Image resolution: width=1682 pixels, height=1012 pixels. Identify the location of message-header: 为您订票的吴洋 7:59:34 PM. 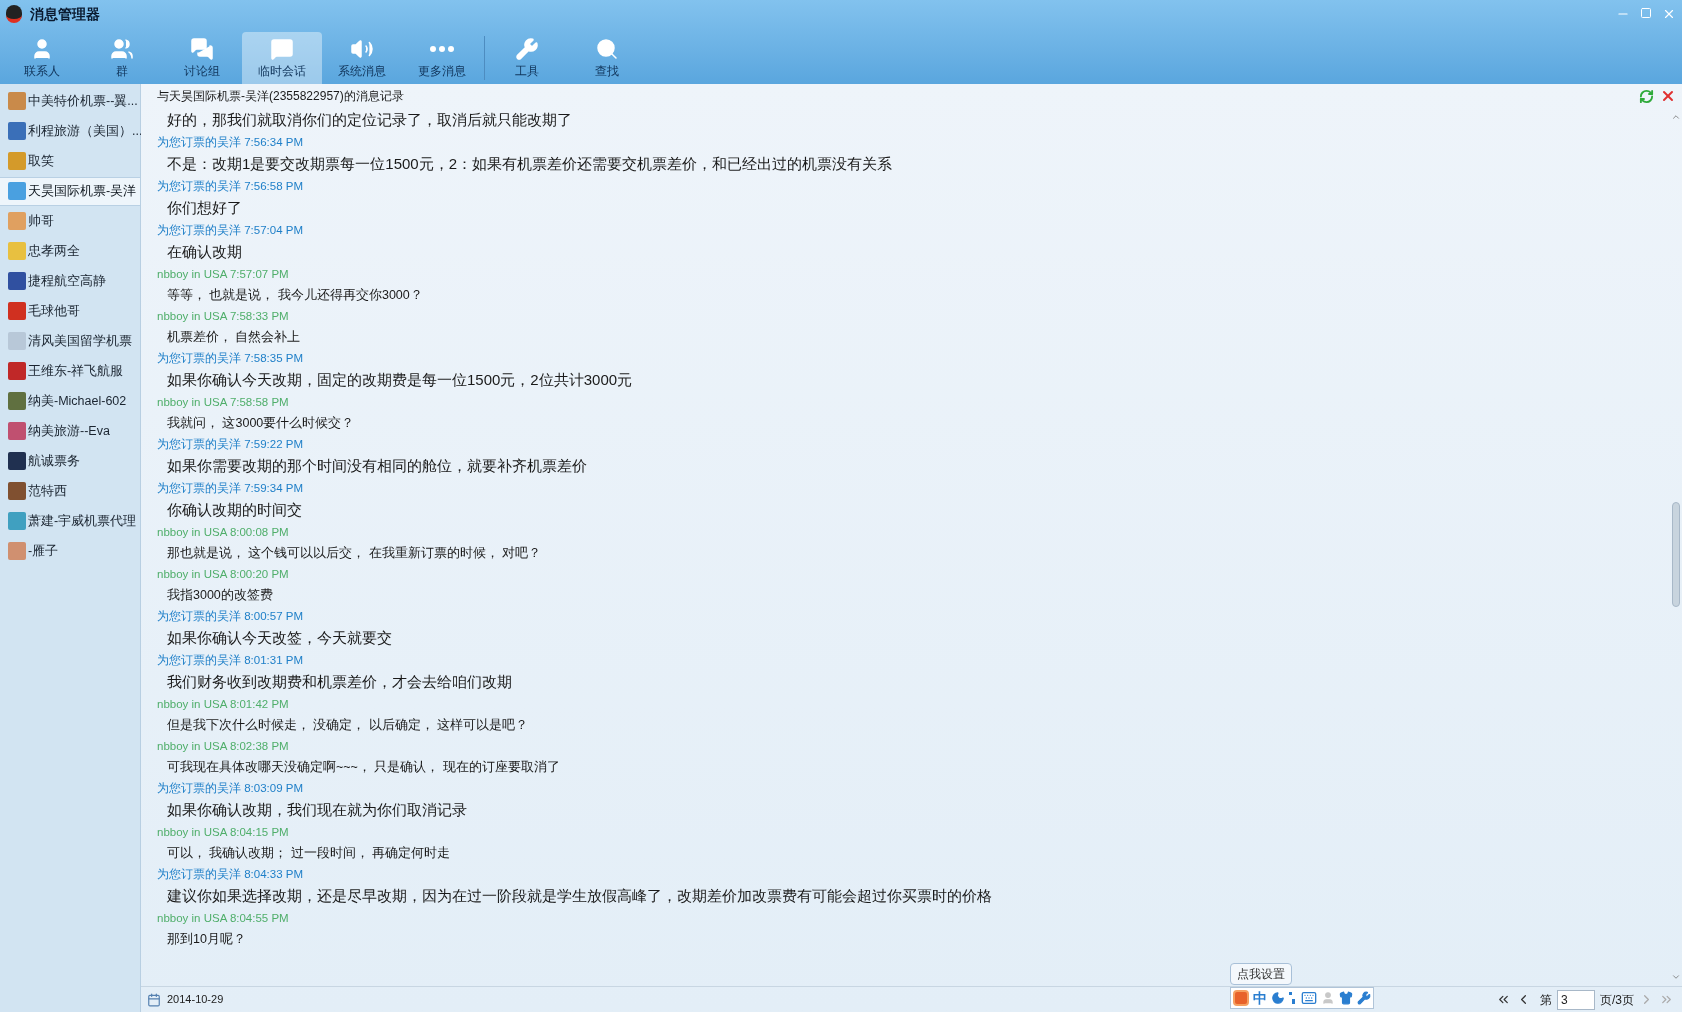
(230, 488).